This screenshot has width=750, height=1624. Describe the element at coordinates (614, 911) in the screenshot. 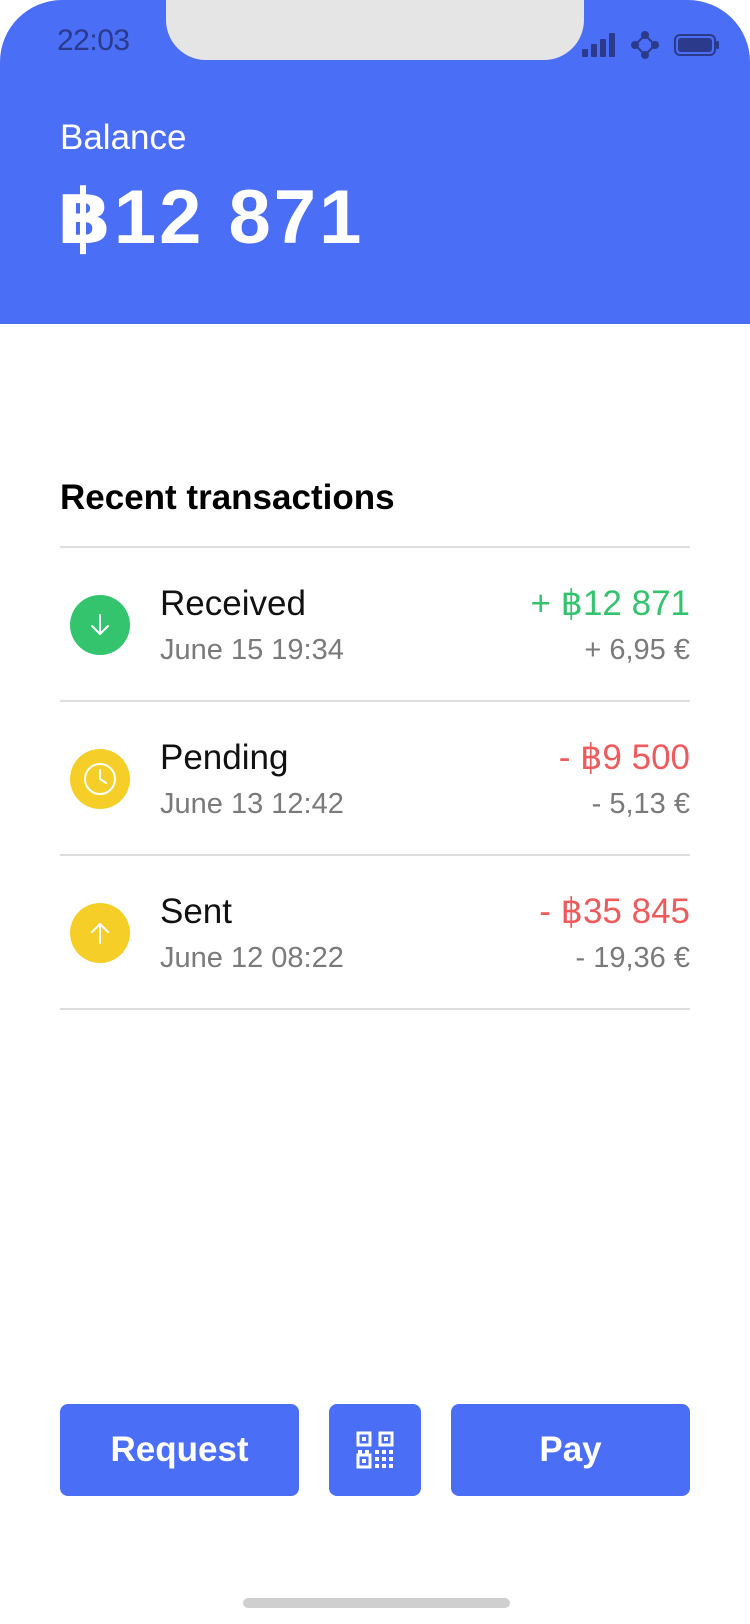

I see `transaction-amount: - ฿35 845` at that location.